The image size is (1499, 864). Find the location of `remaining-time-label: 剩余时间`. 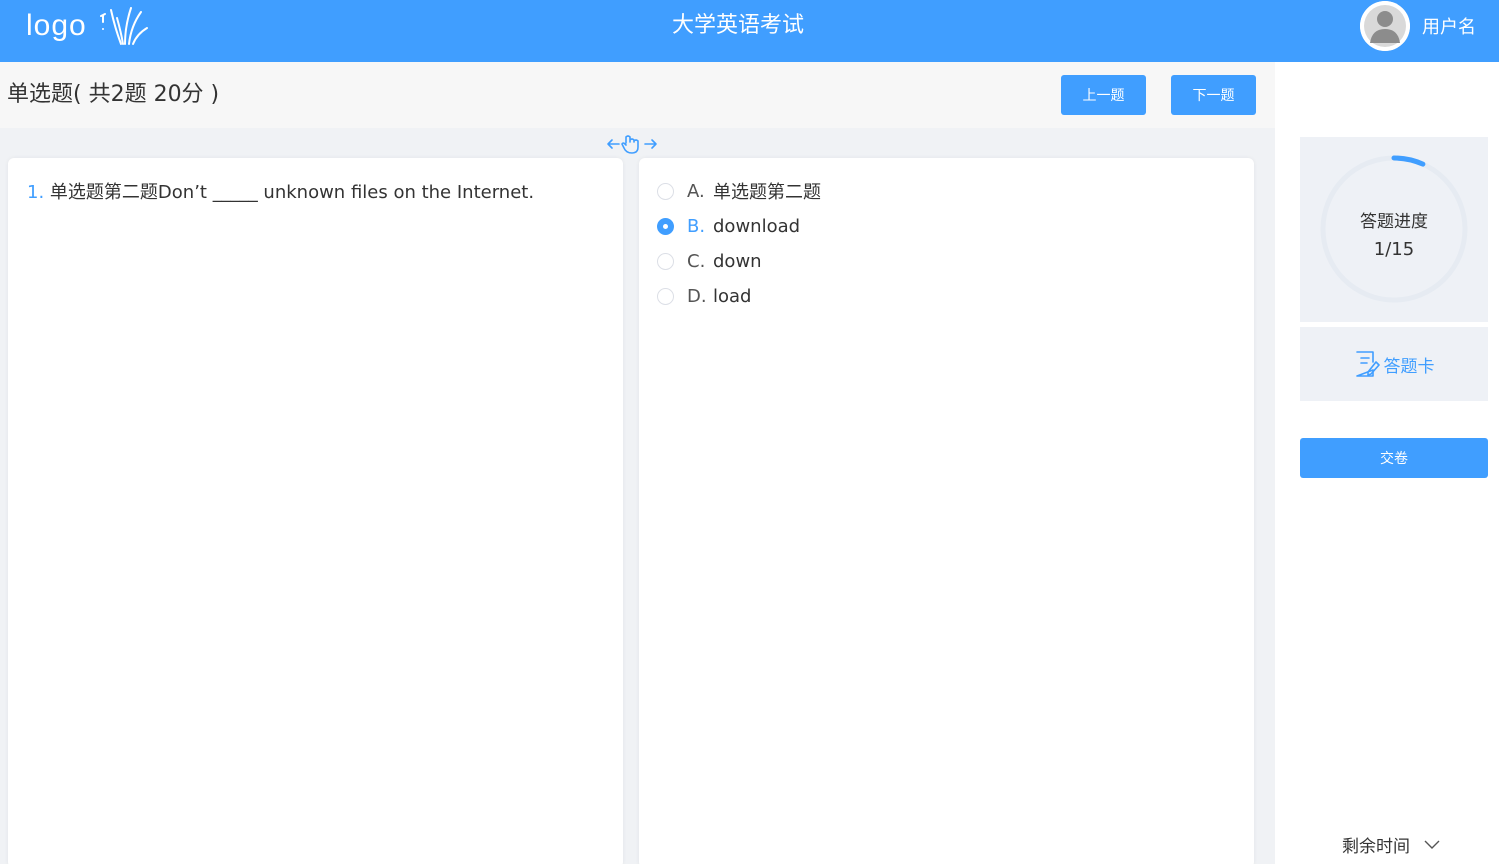

remaining-time-label: 剩余时间 is located at coordinates (1376, 847).